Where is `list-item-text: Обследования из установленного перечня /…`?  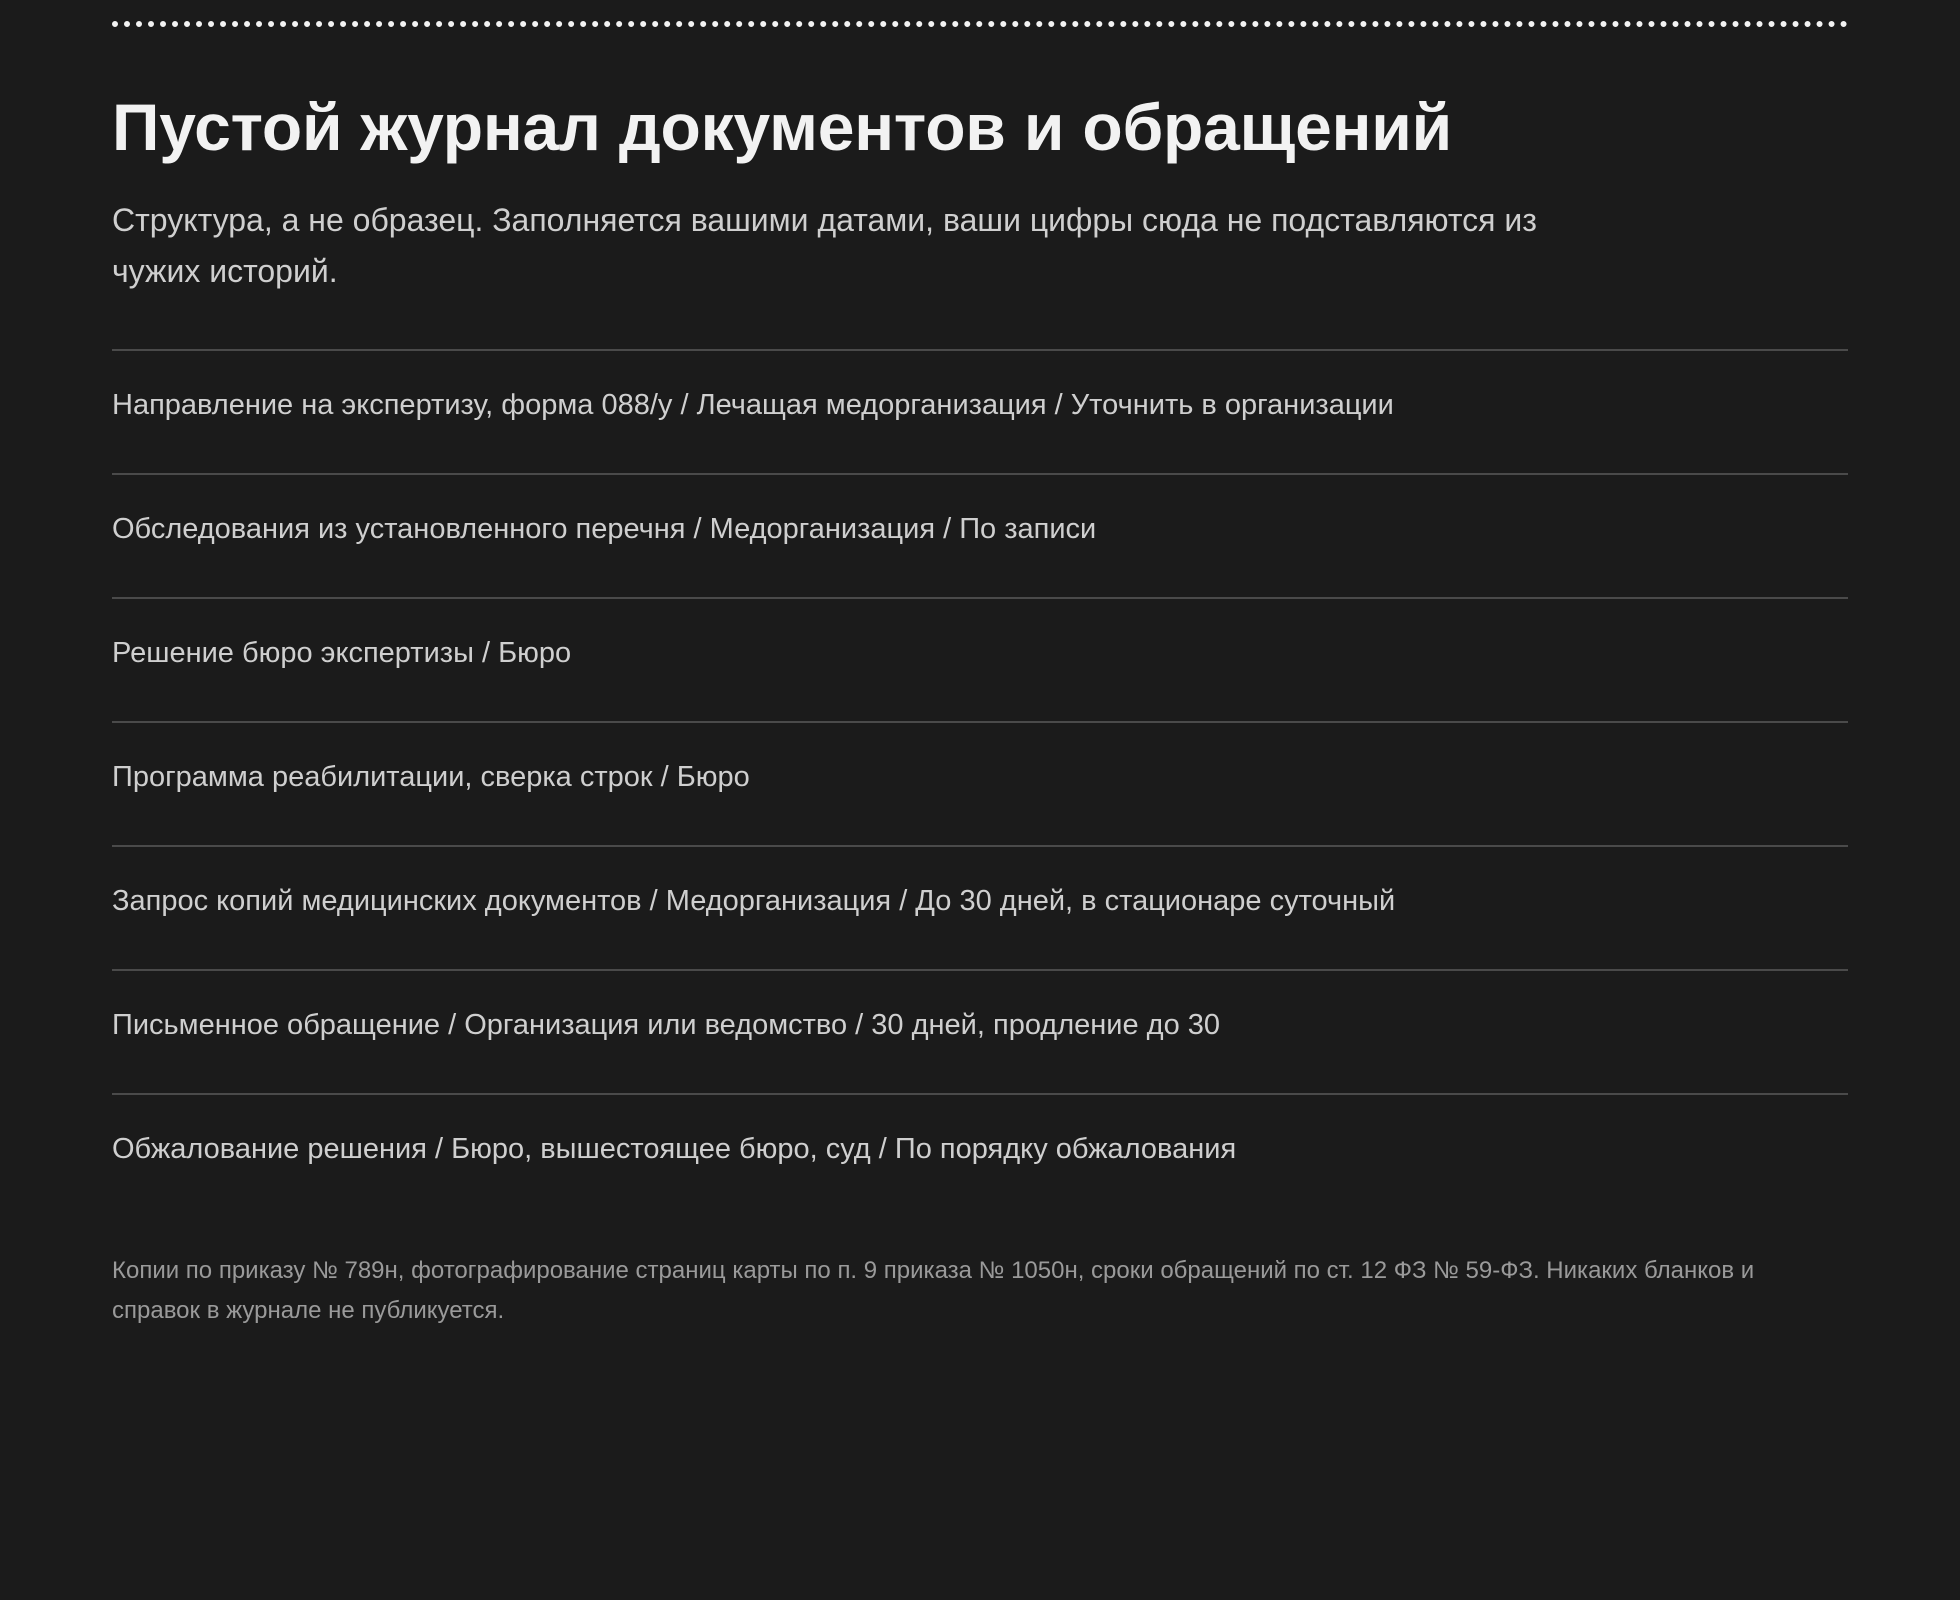 list-item-text: Обследования из установленного перечня /… is located at coordinates (604, 529).